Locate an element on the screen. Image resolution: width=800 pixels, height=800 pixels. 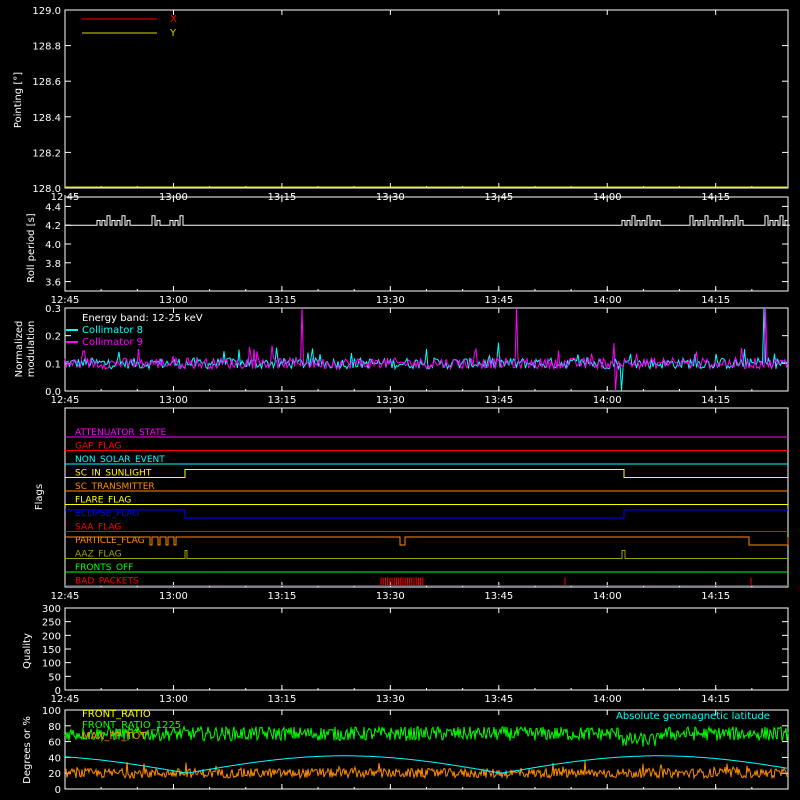
ylabel-pointing: Pointing [°] is located at coordinates (18, 100).